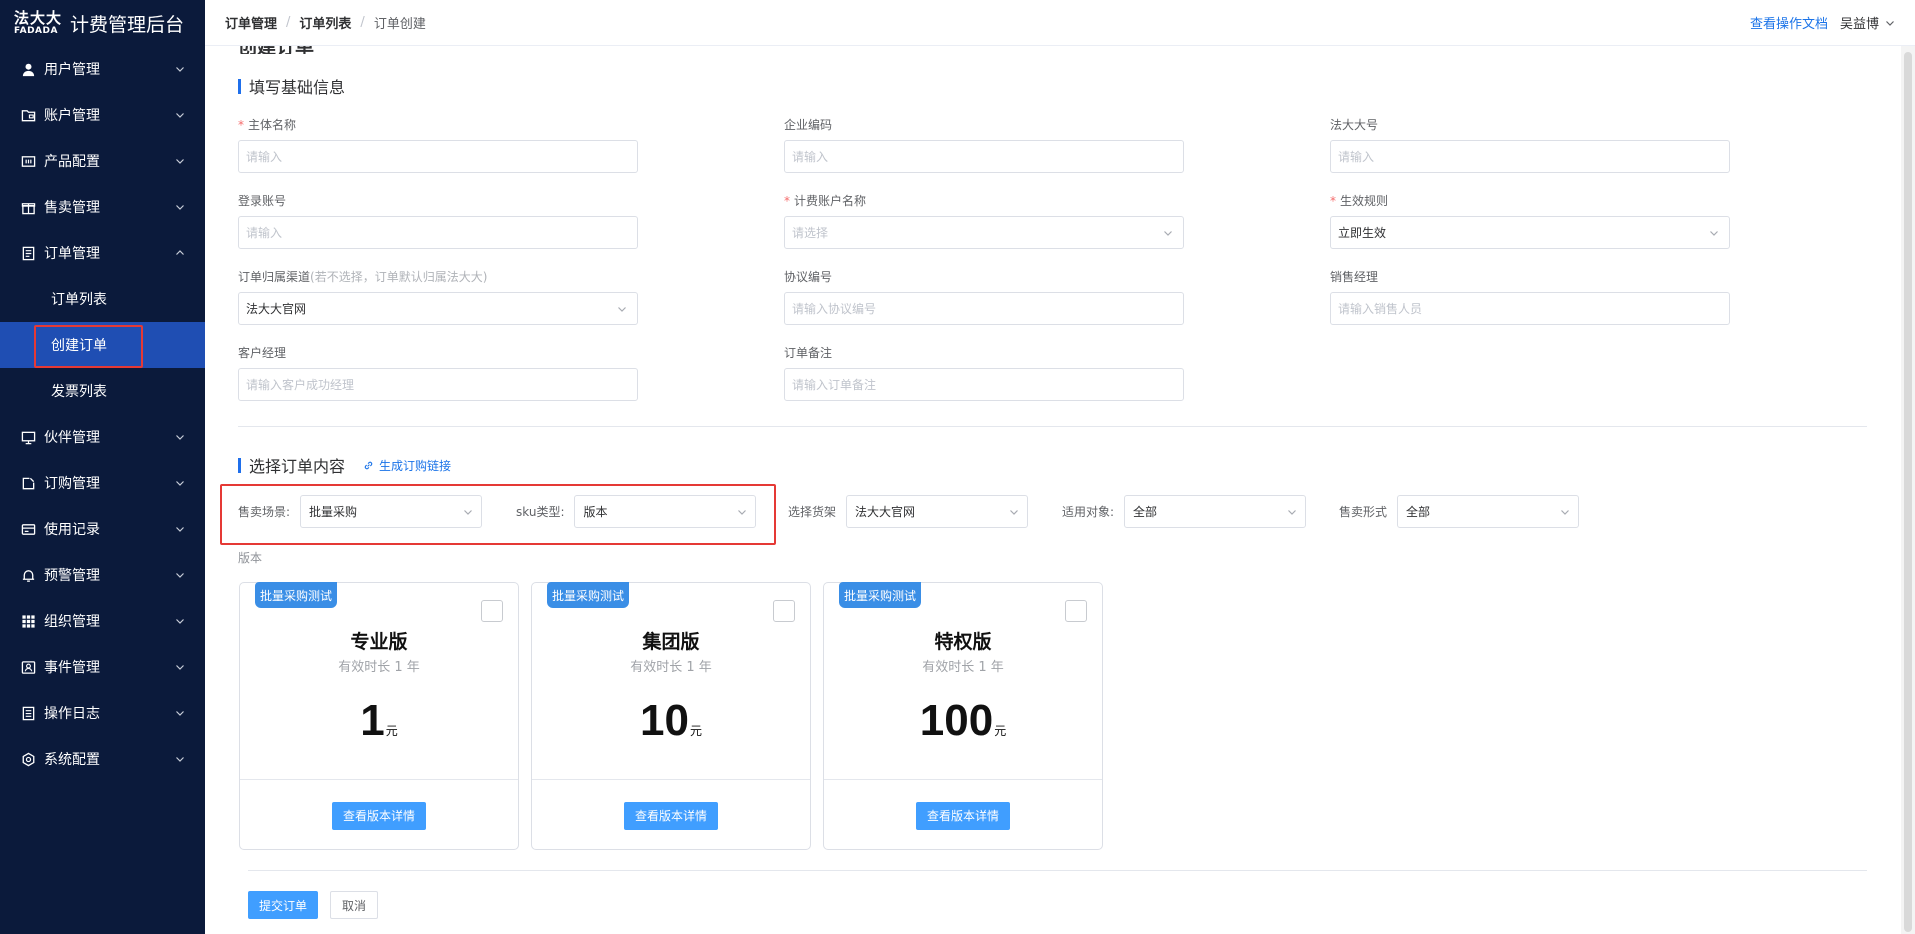  Describe the element at coordinates (102, 69) in the screenshot. I see `sidebar-item-user-management: 用户管理` at that location.